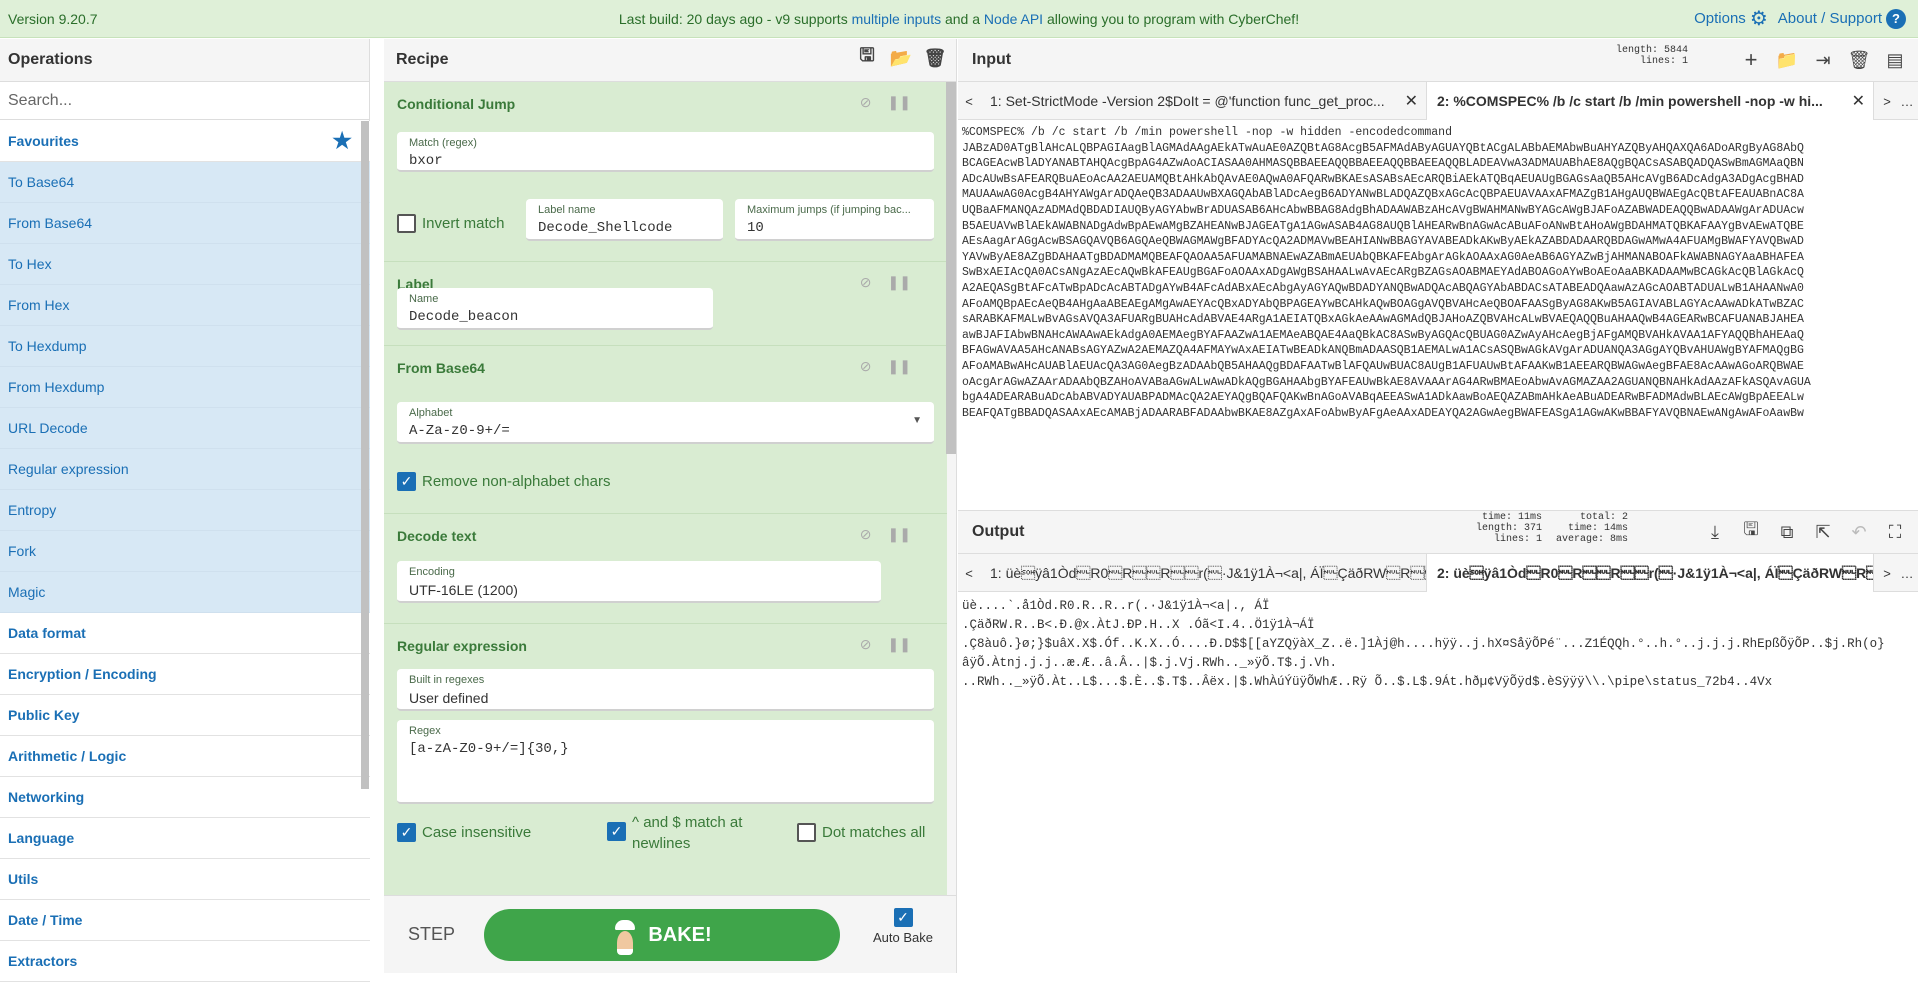 Image resolution: width=1918 pixels, height=982 pixels. Describe the element at coordinates (1895, 60) in the screenshot. I see `layout-icon: ▤` at that location.